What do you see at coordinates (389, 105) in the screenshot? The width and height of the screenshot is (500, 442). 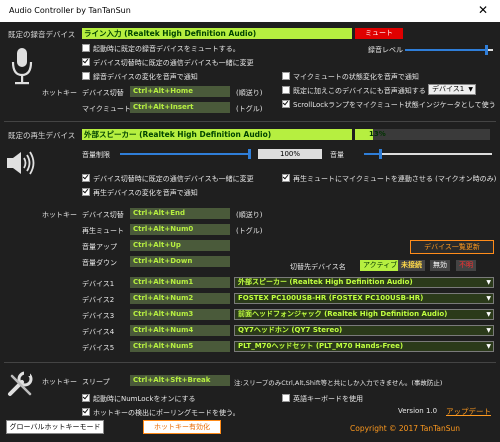 I see `record-option-scrolllock: ScrollLockランプをマイクミュート状態インジケータとして使う` at bounding box center [389, 105].